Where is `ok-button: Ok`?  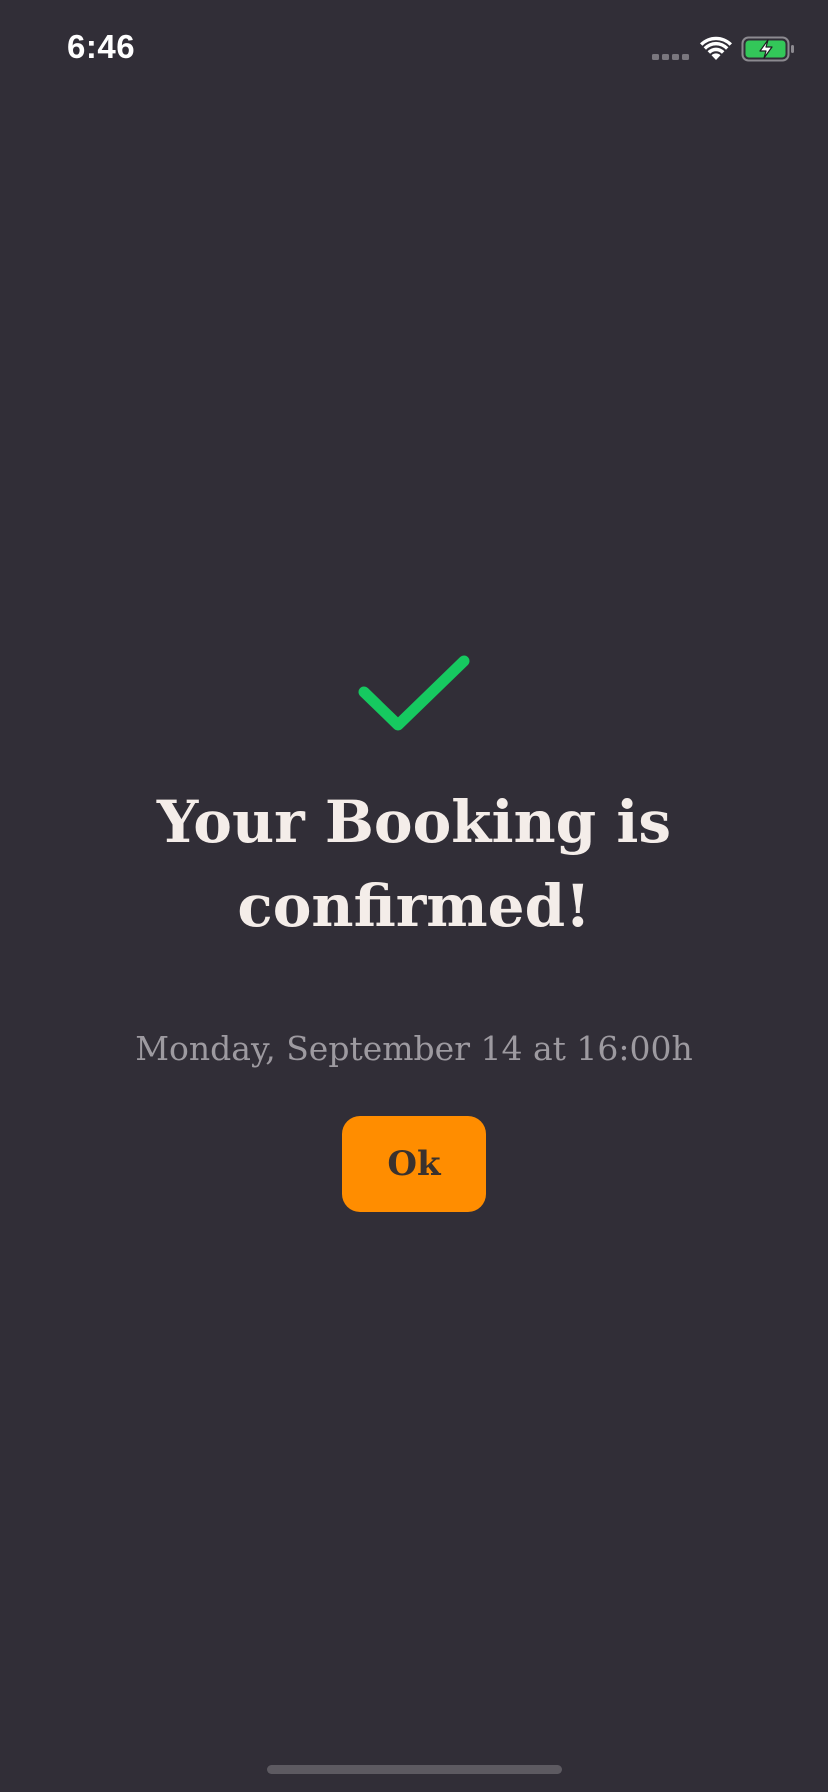
ok-button: Ok is located at coordinates (414, 1163).